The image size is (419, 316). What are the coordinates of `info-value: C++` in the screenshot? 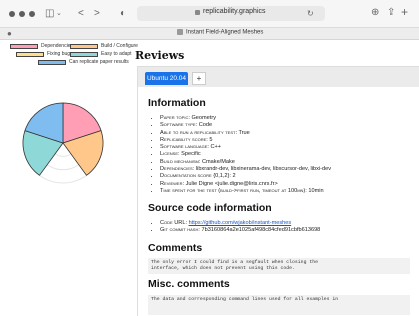 It's located at (215, 147).